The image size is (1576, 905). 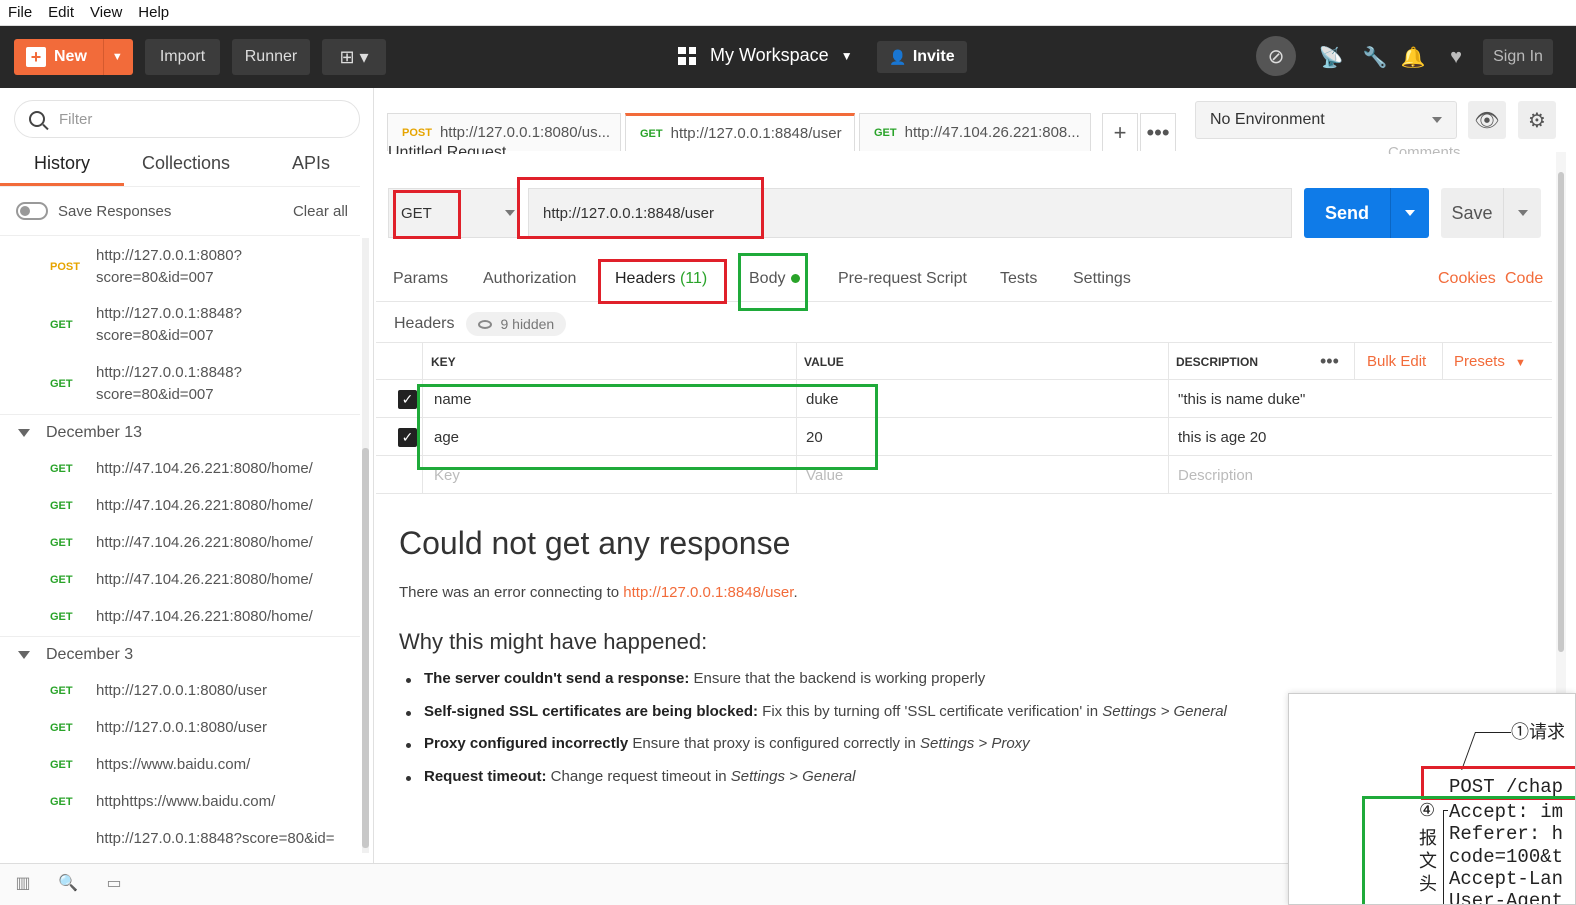 I want to click on new-value-input: Value, so click(x=820, y=475).